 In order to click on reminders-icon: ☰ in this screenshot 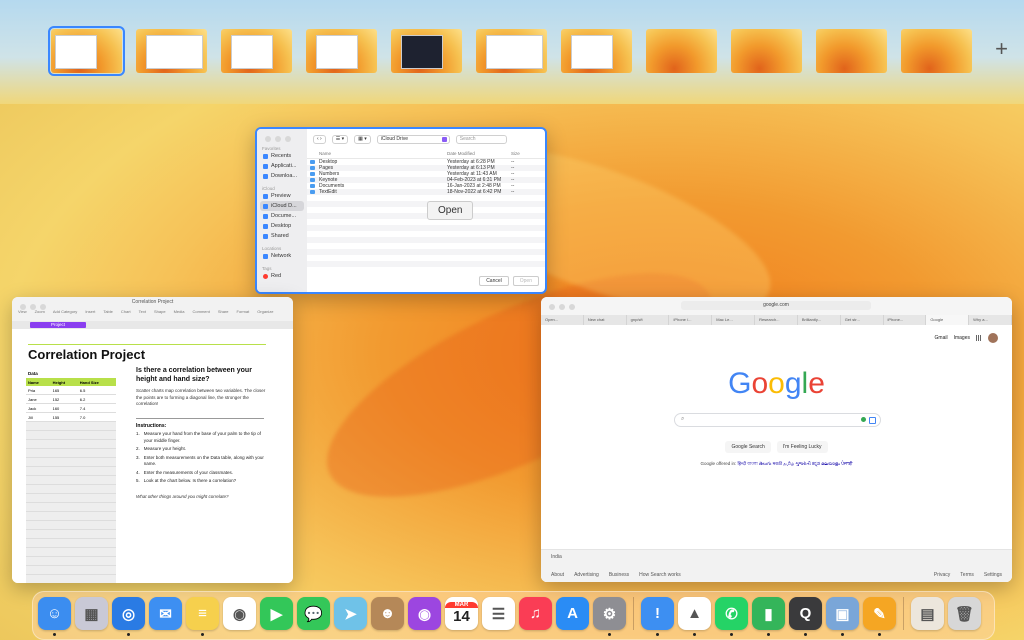, I will do `click(498, 613)`.